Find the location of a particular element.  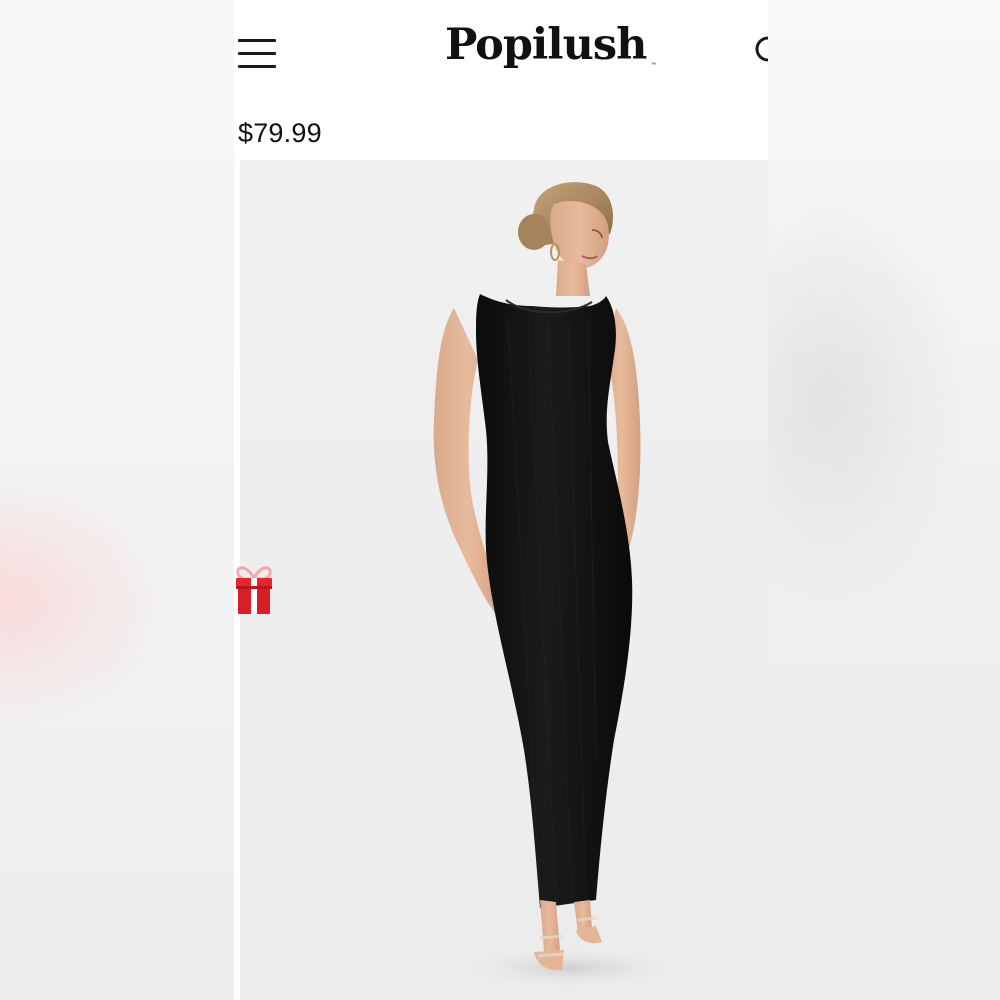

hamburger-menu-icon is located at coordinates (257, 53).